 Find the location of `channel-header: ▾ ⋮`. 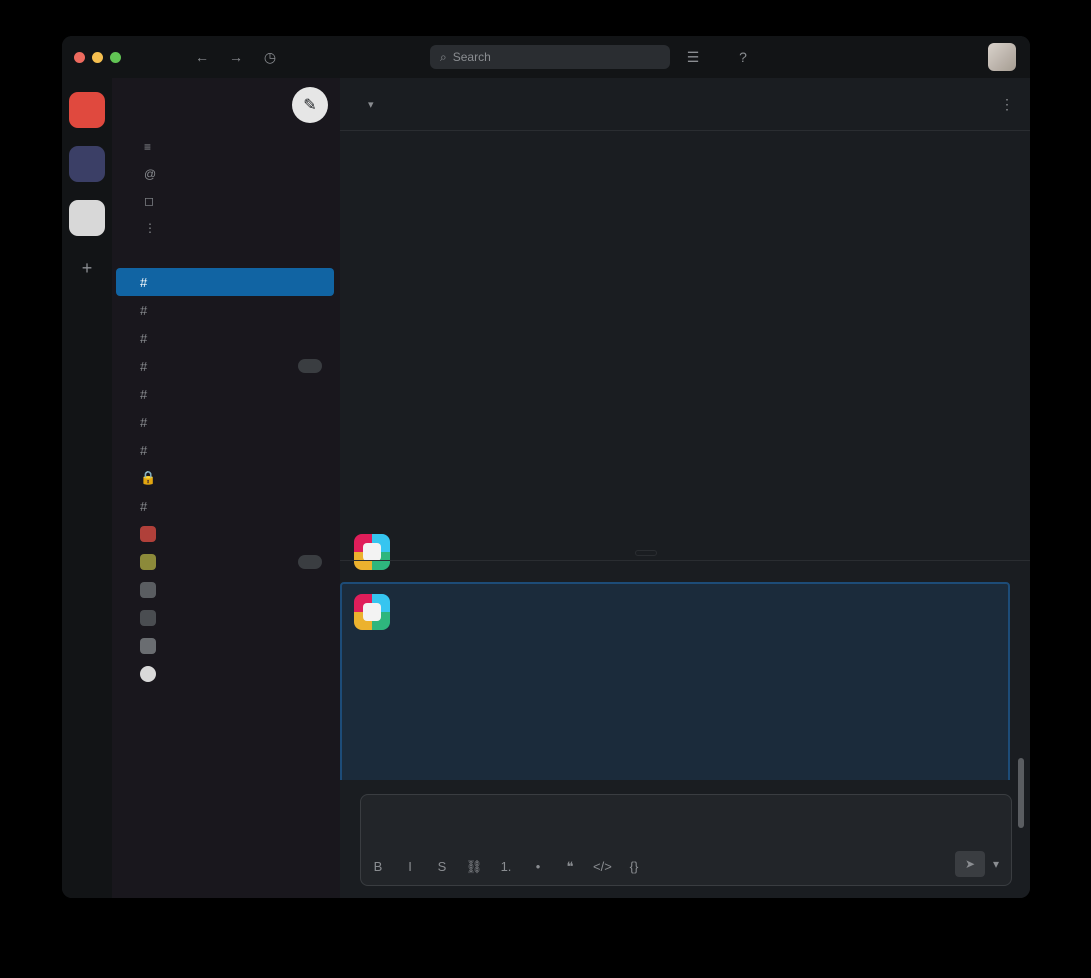

channel-header: ▾ ⋮ is located at coordinates (685, 104).